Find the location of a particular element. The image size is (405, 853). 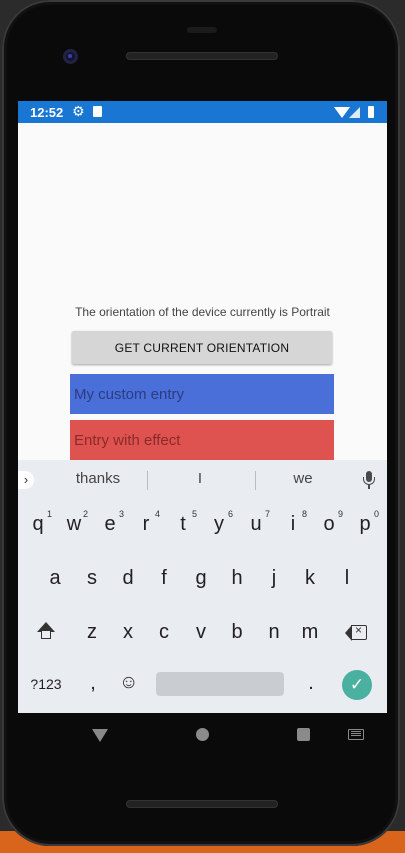

key-hint: 0 is located at coordinates (377, 514).